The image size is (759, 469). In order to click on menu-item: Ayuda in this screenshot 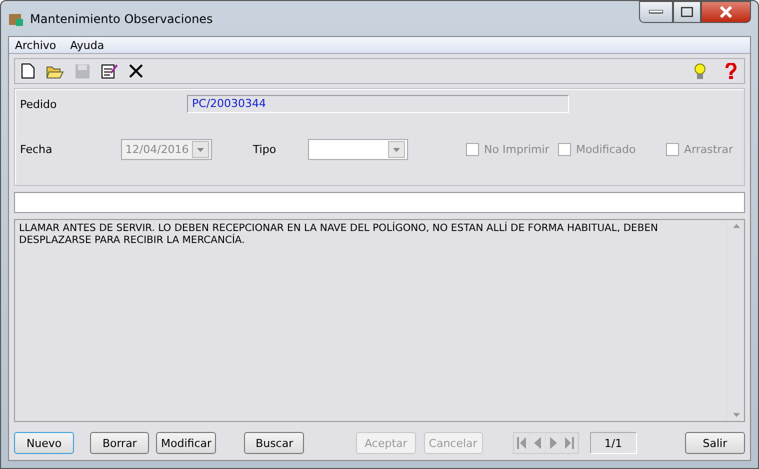, I will do `click(87, 45)`.